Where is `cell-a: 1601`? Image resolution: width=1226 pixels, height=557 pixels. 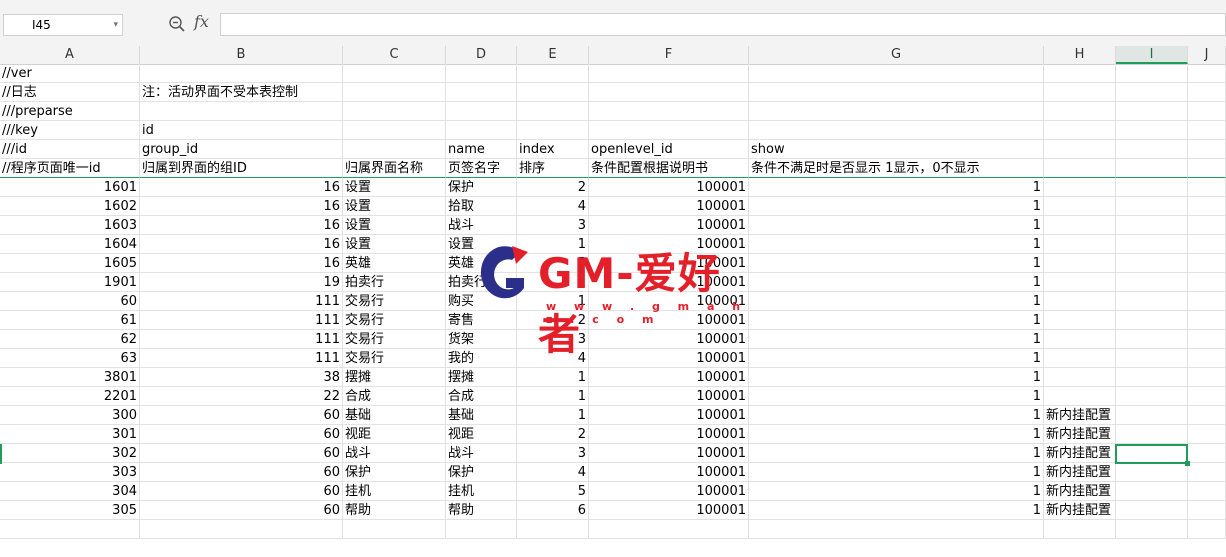
cell-a: 1601 is located at coordinates (70, 187).